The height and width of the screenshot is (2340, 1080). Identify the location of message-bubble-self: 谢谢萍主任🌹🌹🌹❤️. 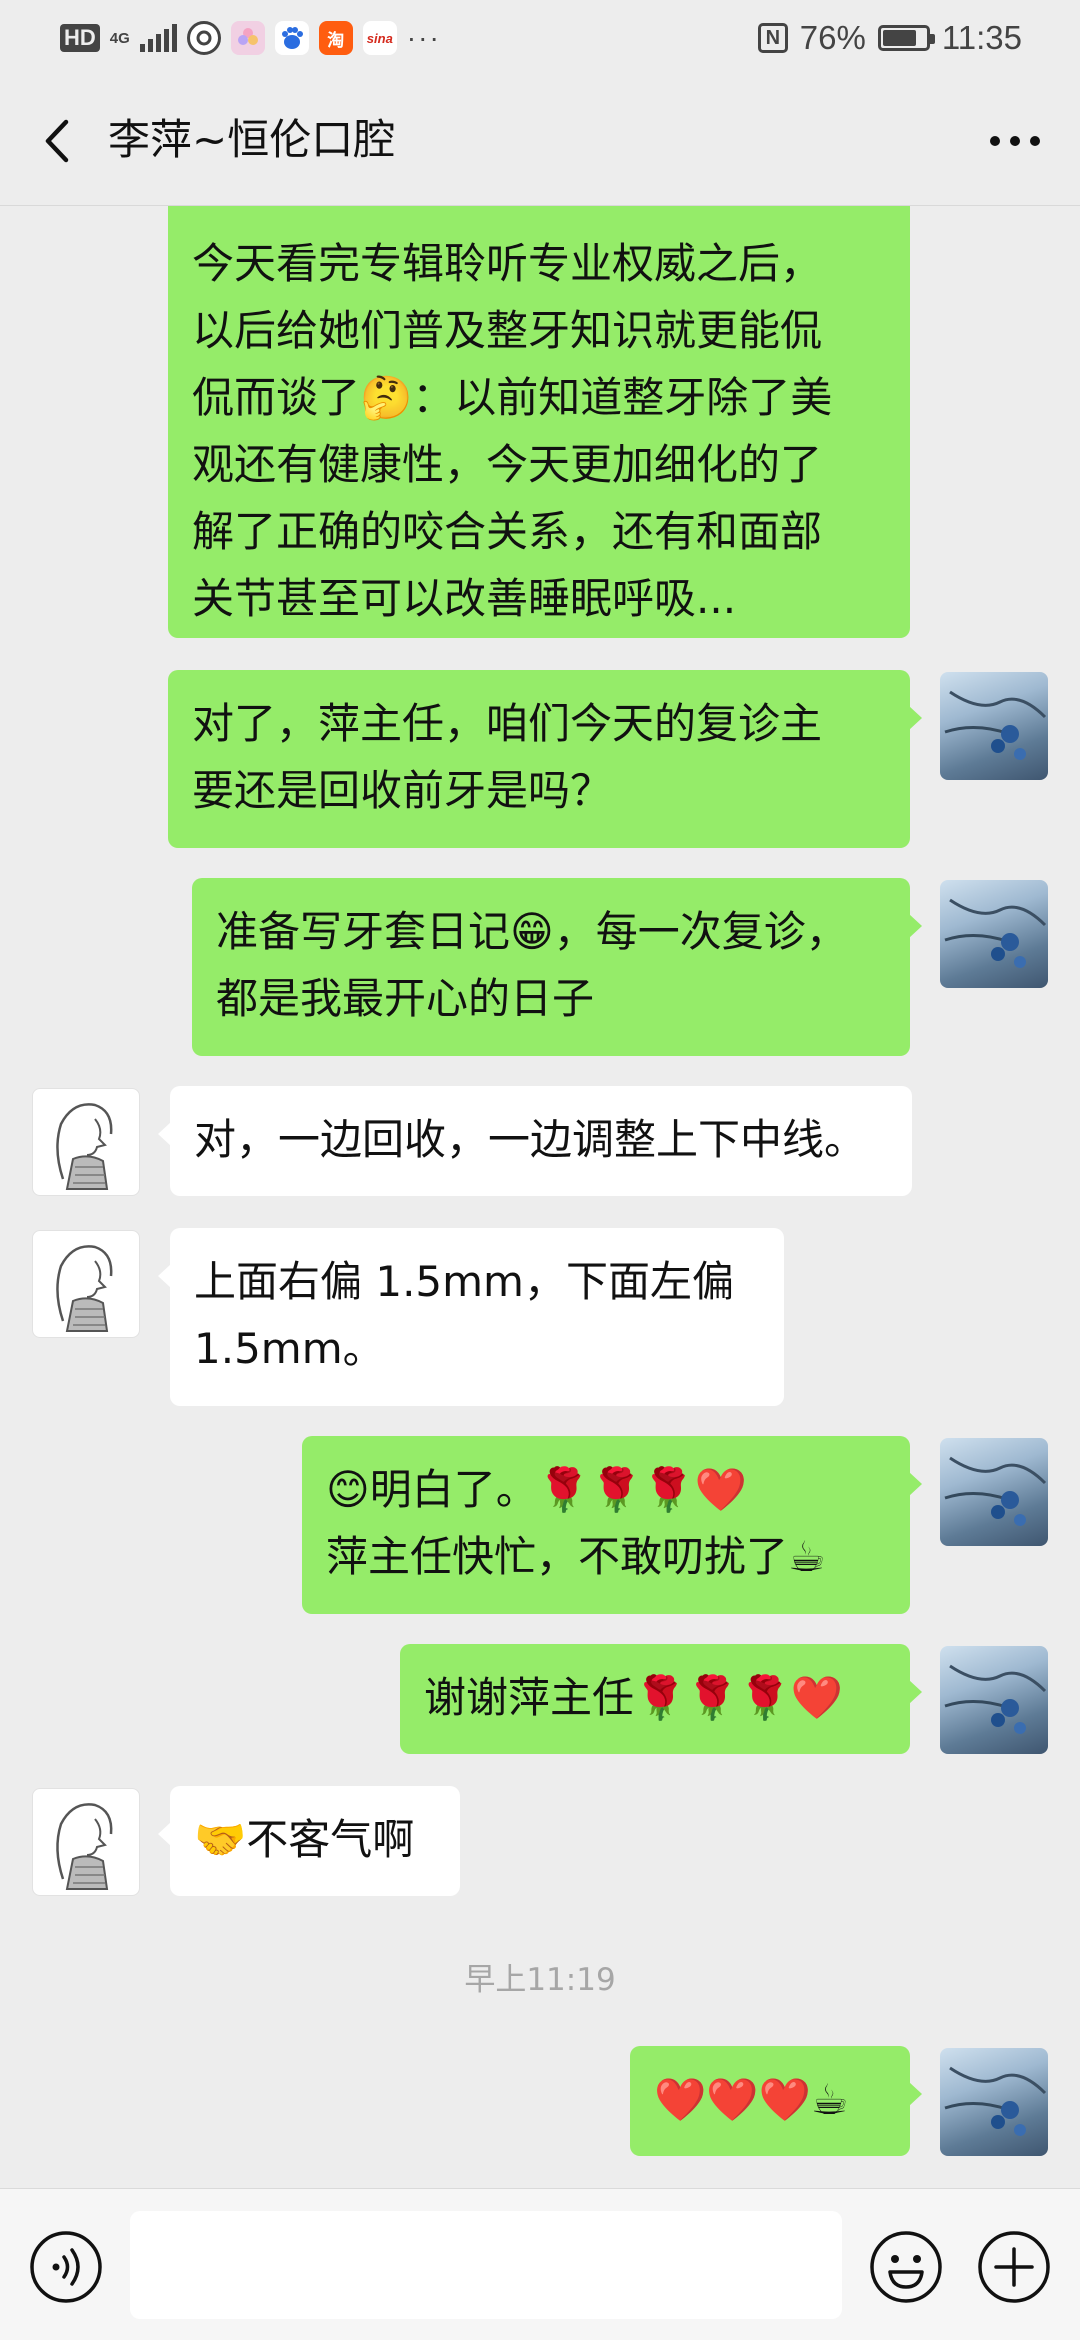
(661, 1699).